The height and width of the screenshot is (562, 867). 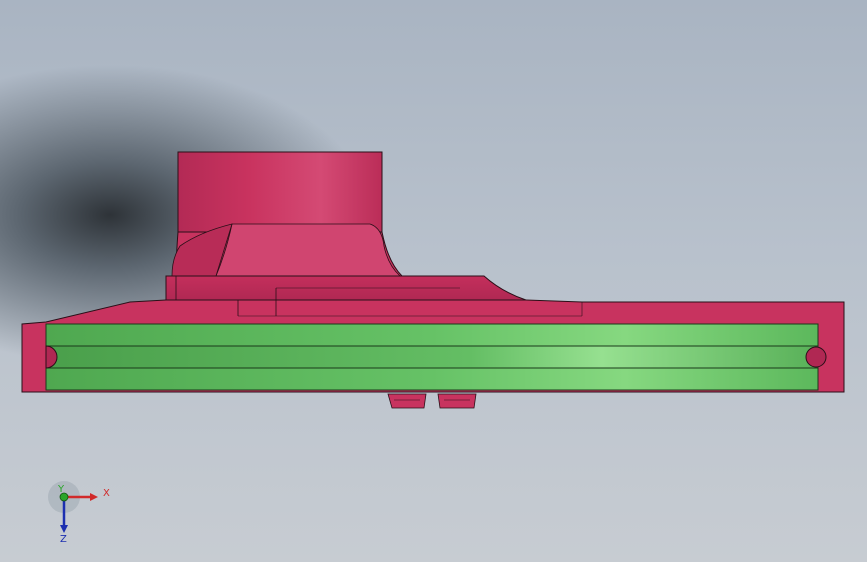 I want to click on x-axis-label: X, so click(x=106, y=493).